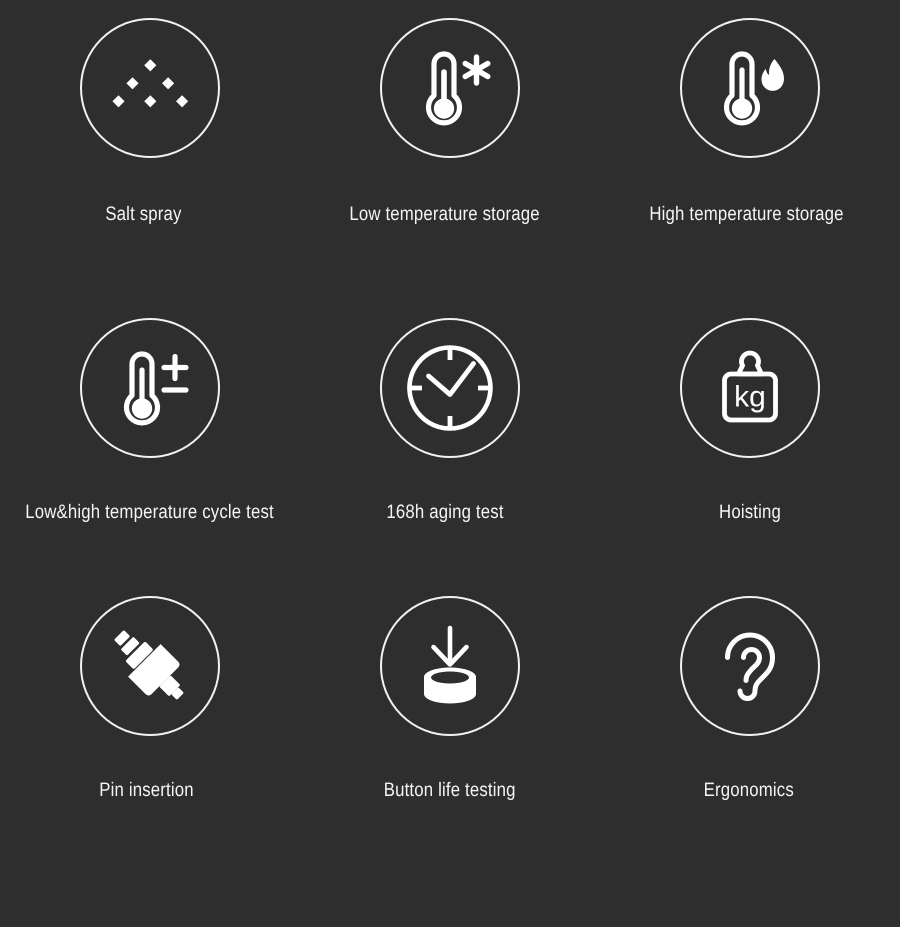 The image size is (900, 927). What do you see at coordinates (146, 790) in the screenshot?
I see `feature-label: Pin insertion` at bounding box center [146, 790].